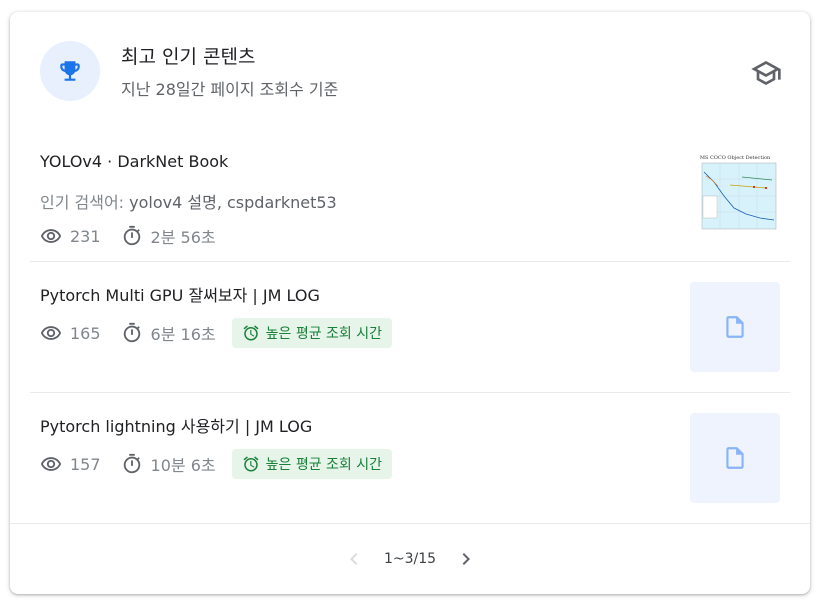  I want to click on chart-thumbnail: MS COCO Object Detection, so click(735, 194).